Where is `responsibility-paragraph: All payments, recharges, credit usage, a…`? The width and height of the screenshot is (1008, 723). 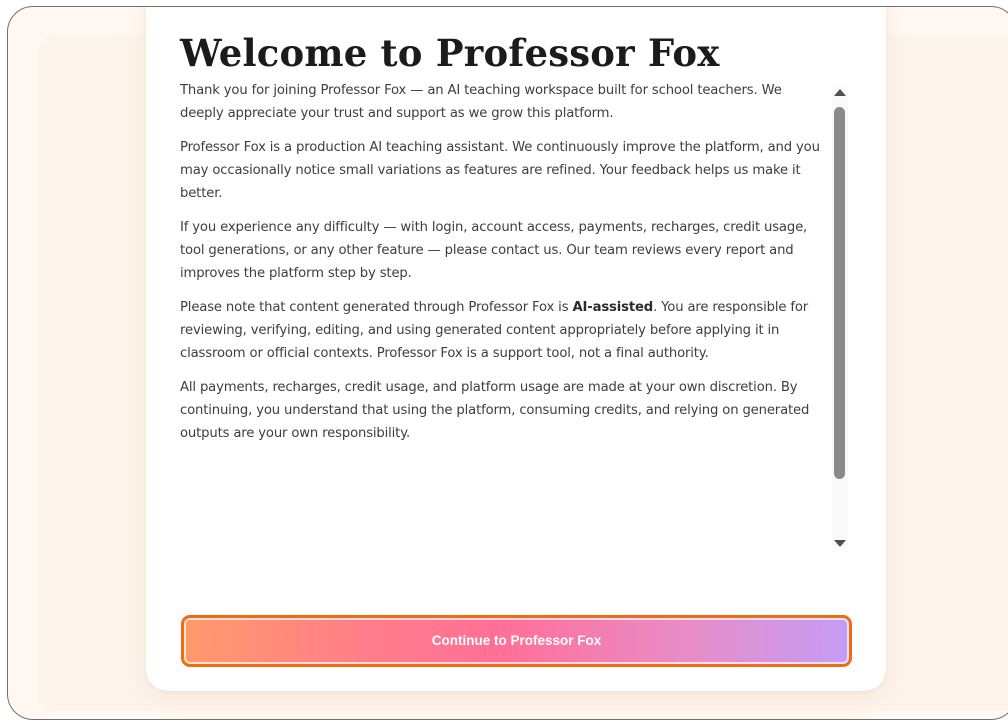
responsibility-paragraph: All payments, recharges, credit usage, a… is located at coordinates (495, 410).